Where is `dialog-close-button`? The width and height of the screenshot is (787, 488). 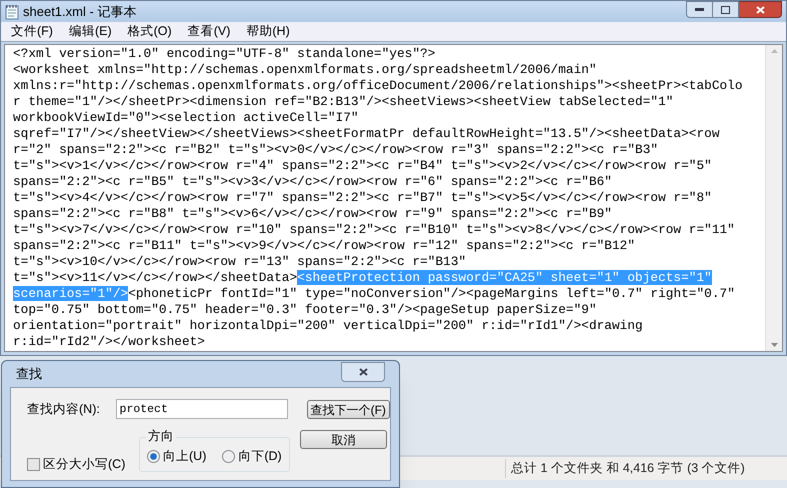 dialog-close-button is located at coordinates (363, 372).